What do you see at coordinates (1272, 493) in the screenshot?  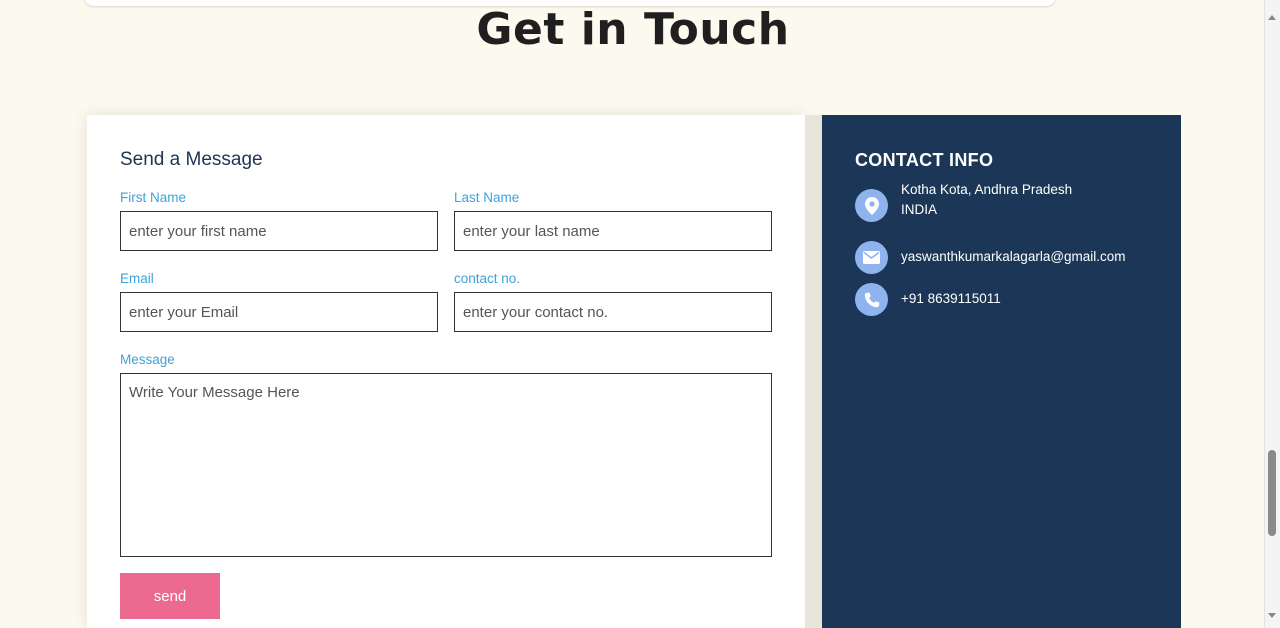 I see `scroll-thumb` at bounding box center [1272, 493].